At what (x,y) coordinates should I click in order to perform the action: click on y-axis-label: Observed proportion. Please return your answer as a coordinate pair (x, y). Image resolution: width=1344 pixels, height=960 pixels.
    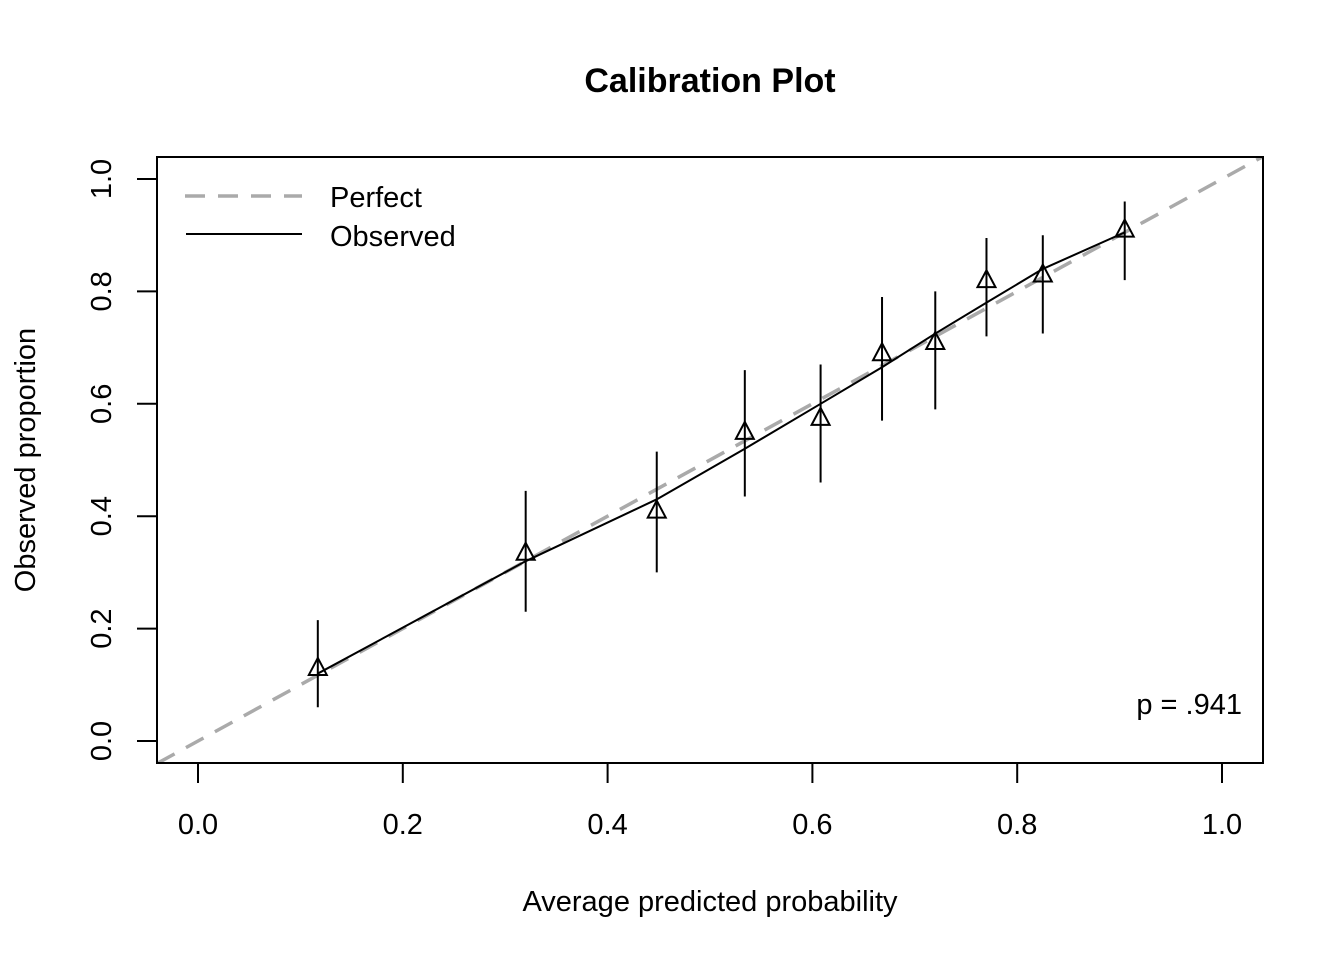
    Looking at the image, I should click on (26, 460).